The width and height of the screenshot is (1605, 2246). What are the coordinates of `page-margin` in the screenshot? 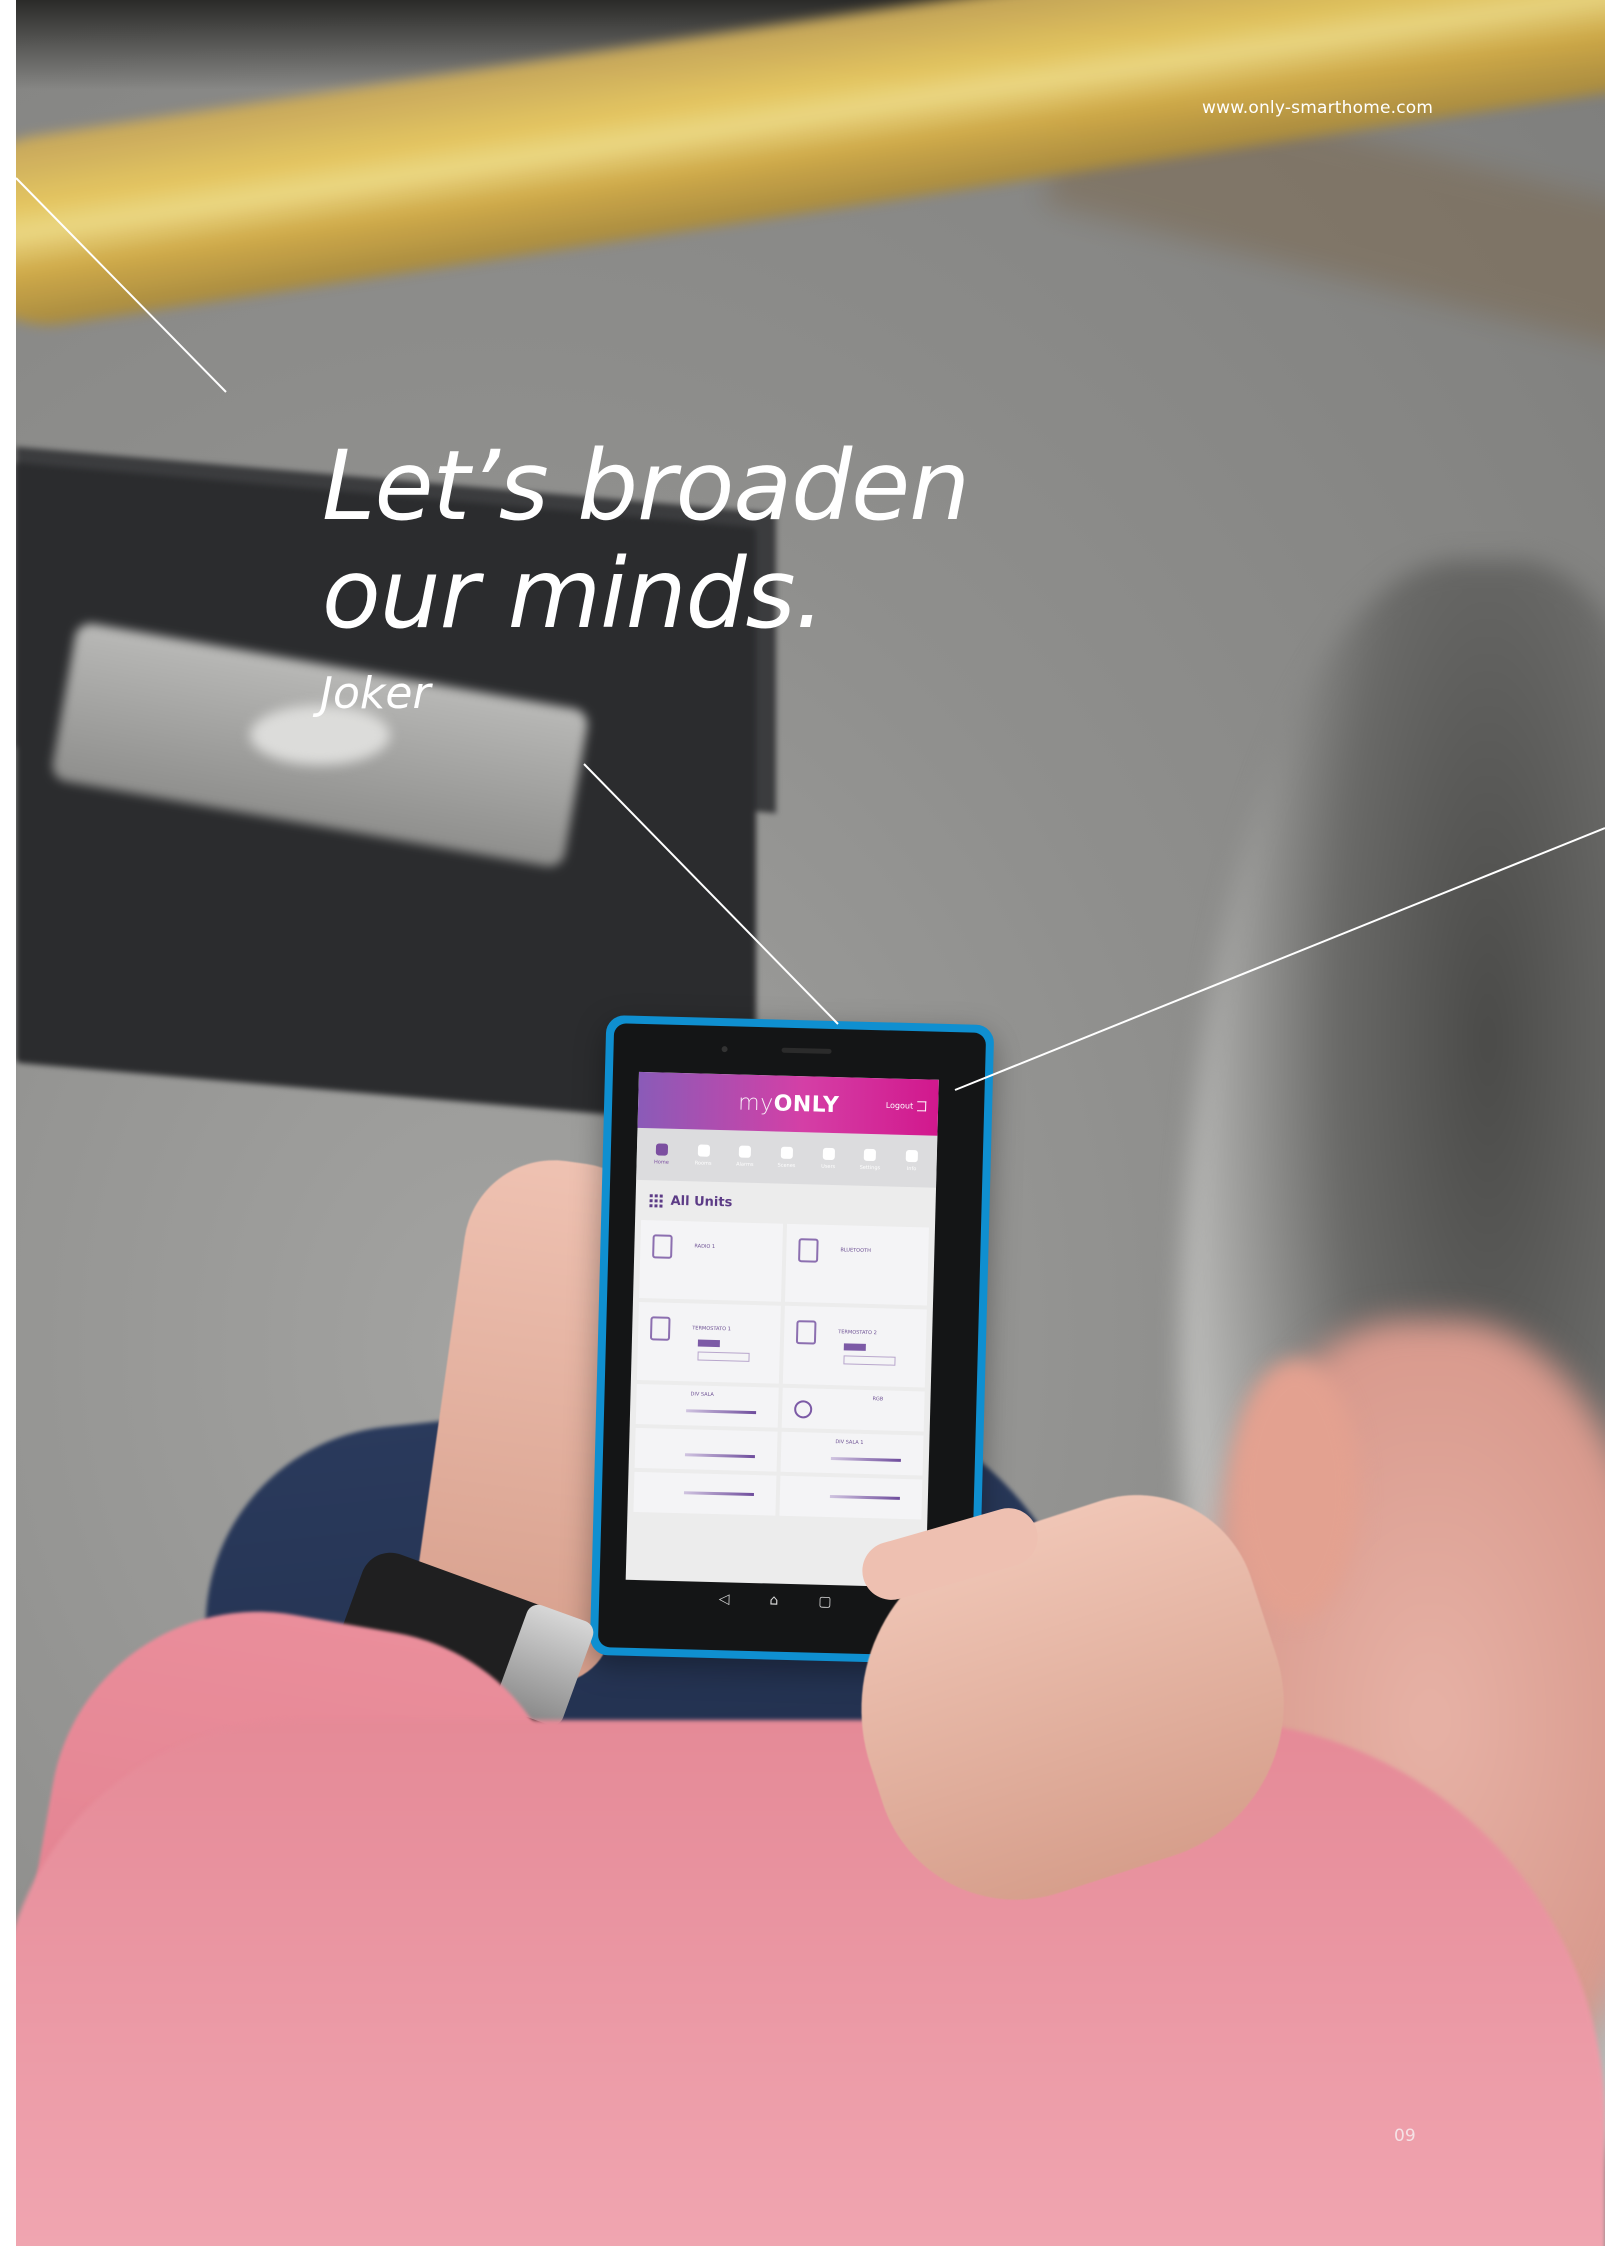 It's located at (8, 1123).